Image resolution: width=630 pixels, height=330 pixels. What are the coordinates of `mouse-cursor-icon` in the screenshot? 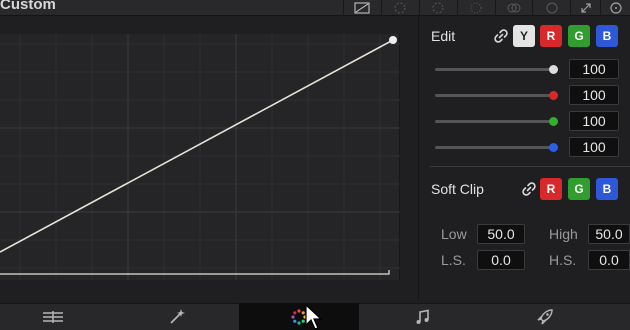 It's located at (314, 317).